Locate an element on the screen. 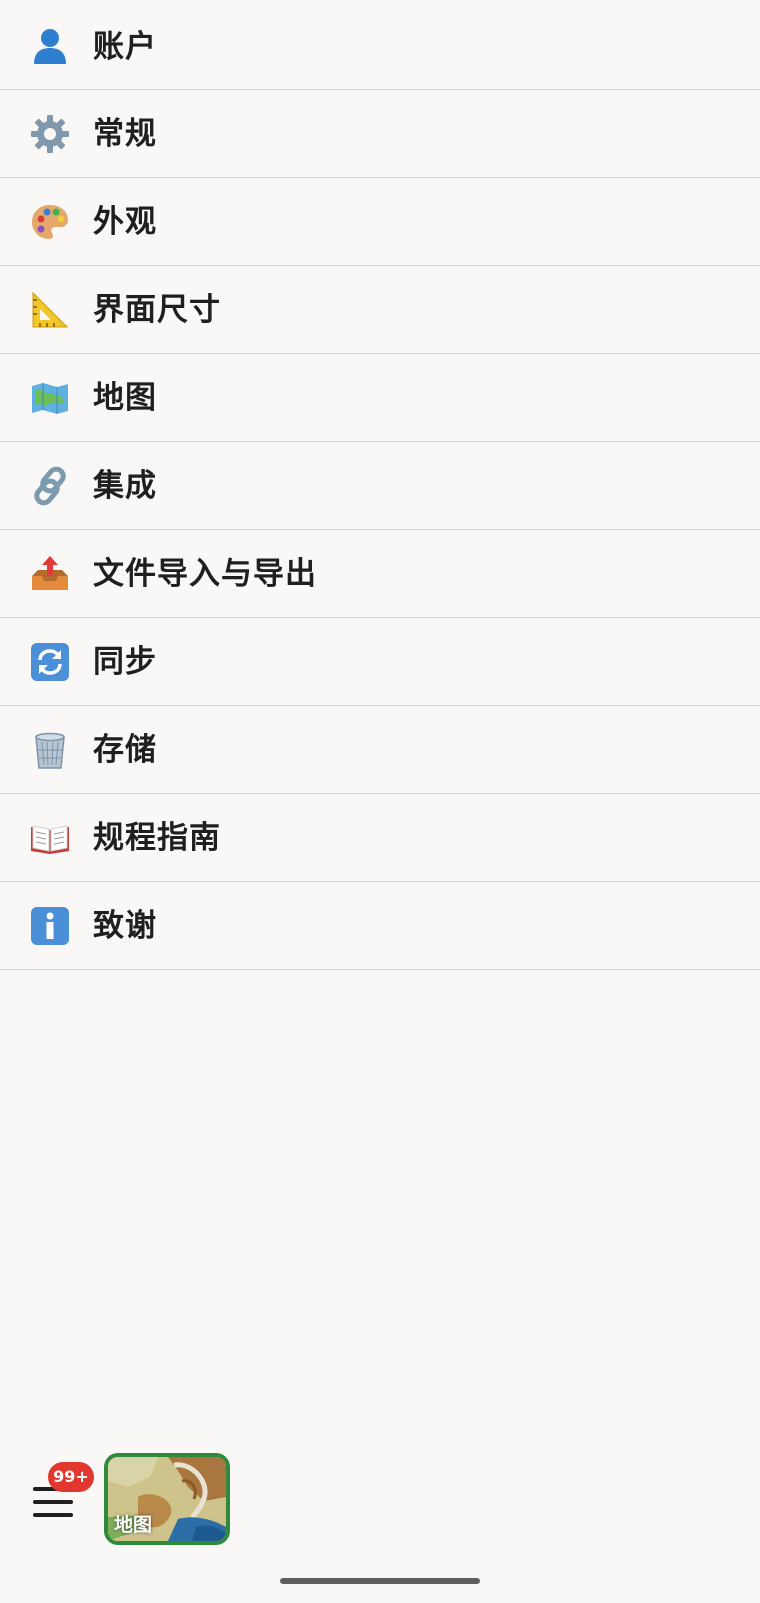  wastebasket-icon is located at coordinates (50, 750).